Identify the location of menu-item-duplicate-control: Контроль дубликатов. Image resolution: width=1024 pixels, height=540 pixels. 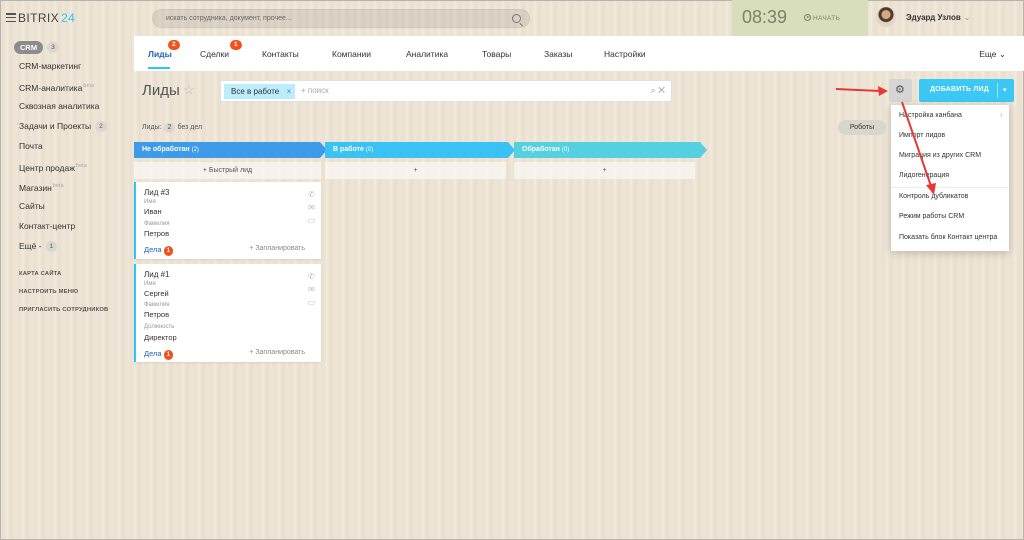
(933, 196).